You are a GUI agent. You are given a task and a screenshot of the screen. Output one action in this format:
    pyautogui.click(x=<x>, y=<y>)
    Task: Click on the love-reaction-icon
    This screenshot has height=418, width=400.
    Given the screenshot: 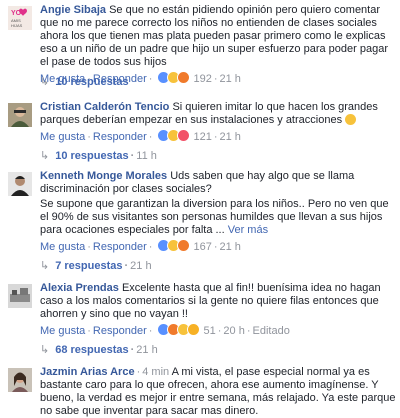 What is the action you would take?
    pyautogui.click(x=184, y=135)
    